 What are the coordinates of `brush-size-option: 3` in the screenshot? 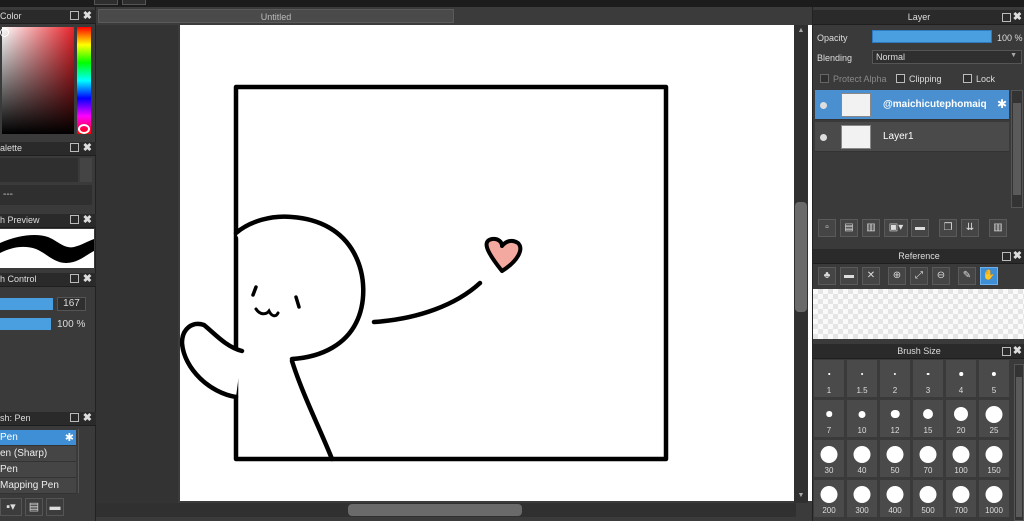 It's located at (928, 378).